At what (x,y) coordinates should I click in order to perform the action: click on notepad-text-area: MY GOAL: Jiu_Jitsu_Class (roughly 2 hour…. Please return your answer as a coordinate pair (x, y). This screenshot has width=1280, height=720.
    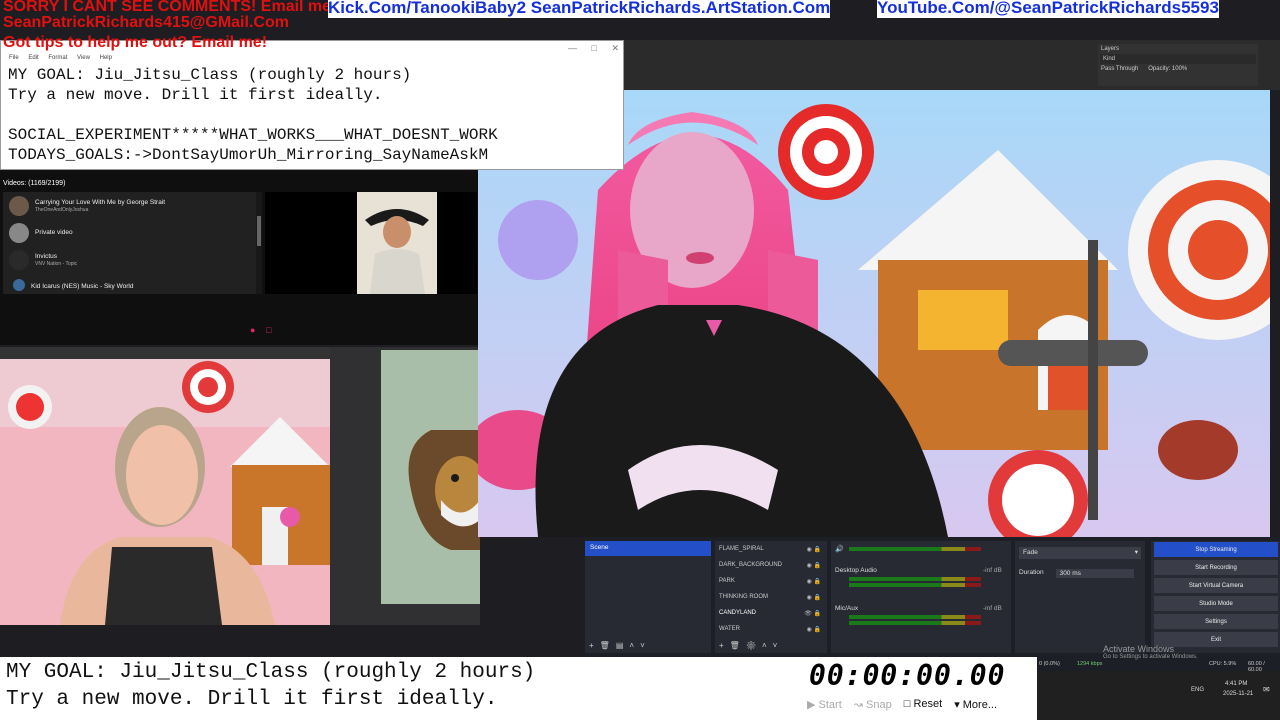
    Looking at the image, I should click on (312, 117).